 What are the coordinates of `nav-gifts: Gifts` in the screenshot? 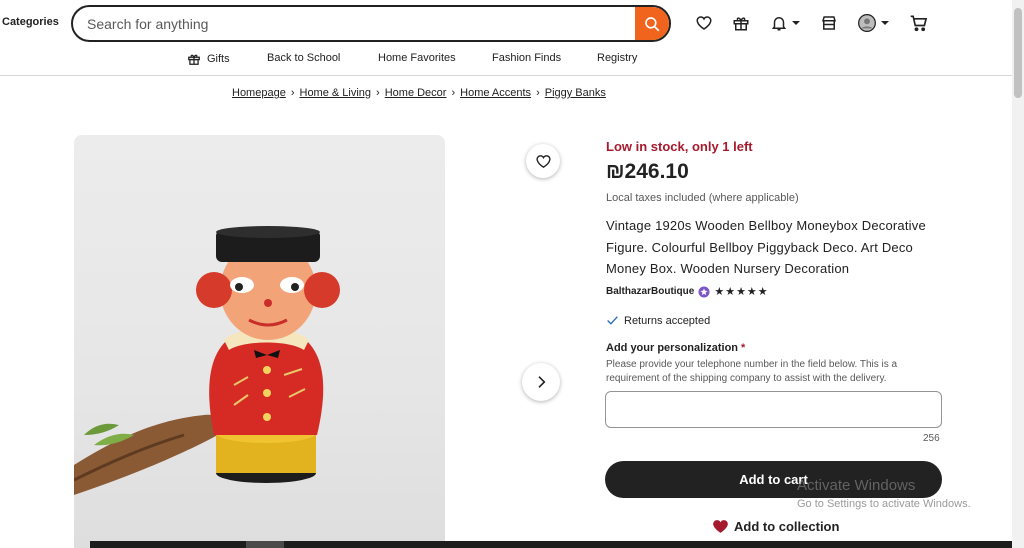 It's located at (208, 59).